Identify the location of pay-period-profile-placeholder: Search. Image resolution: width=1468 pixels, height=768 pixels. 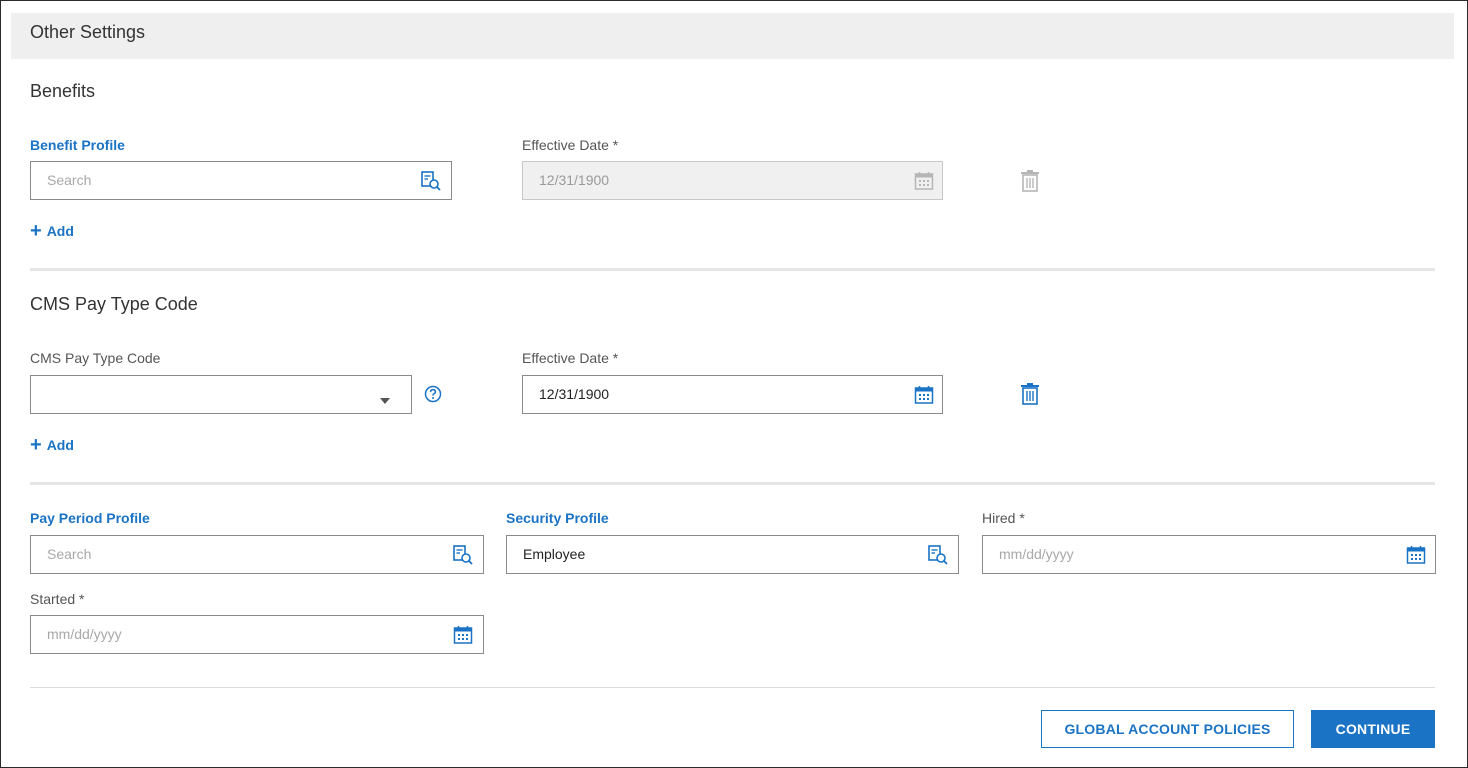
(69, 554).